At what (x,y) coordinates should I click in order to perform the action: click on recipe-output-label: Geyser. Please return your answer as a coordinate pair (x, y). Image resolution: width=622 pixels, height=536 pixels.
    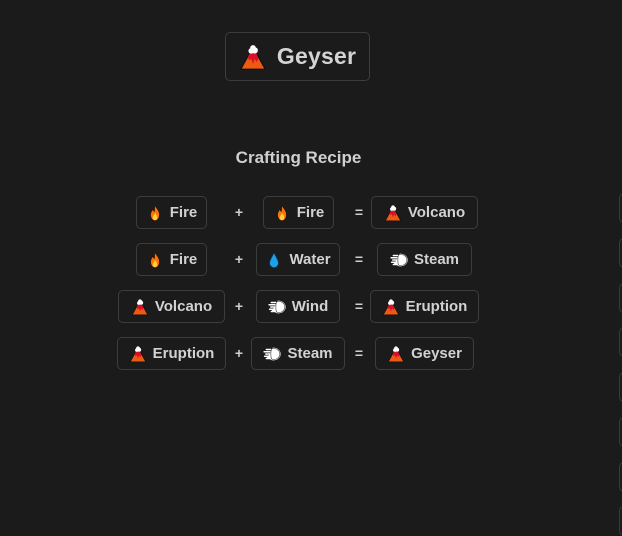
    Looking at the image, I should click on (436, 353).